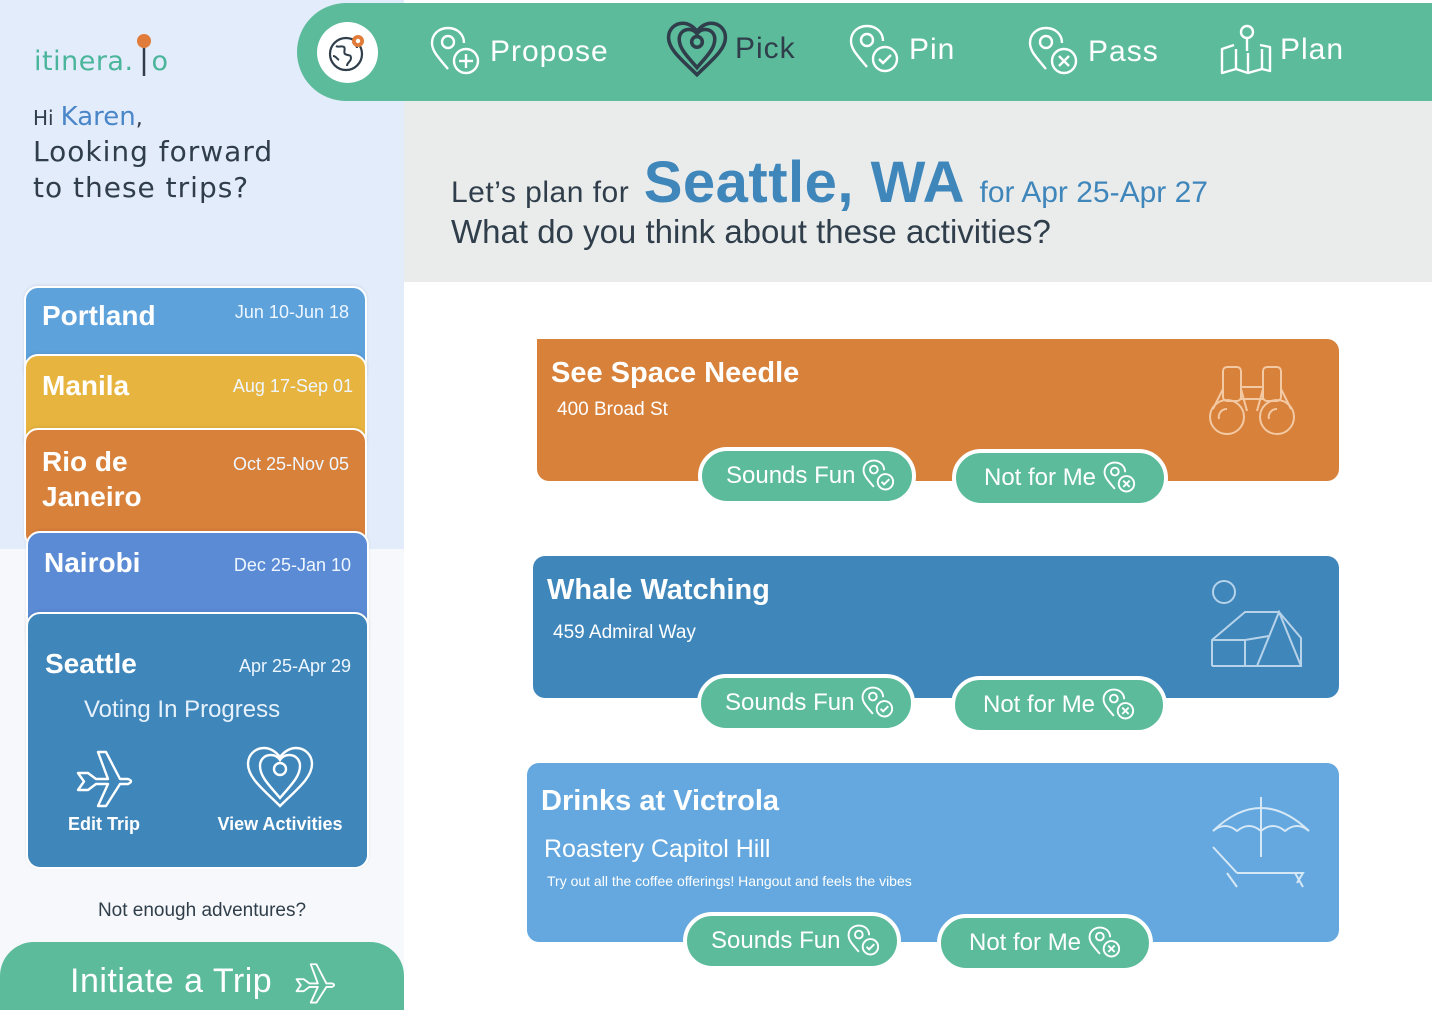  What do you see at coordinates (86, 385) in the screenshot?
I see `trip-name: Manila` at bounding box center [86, 385].